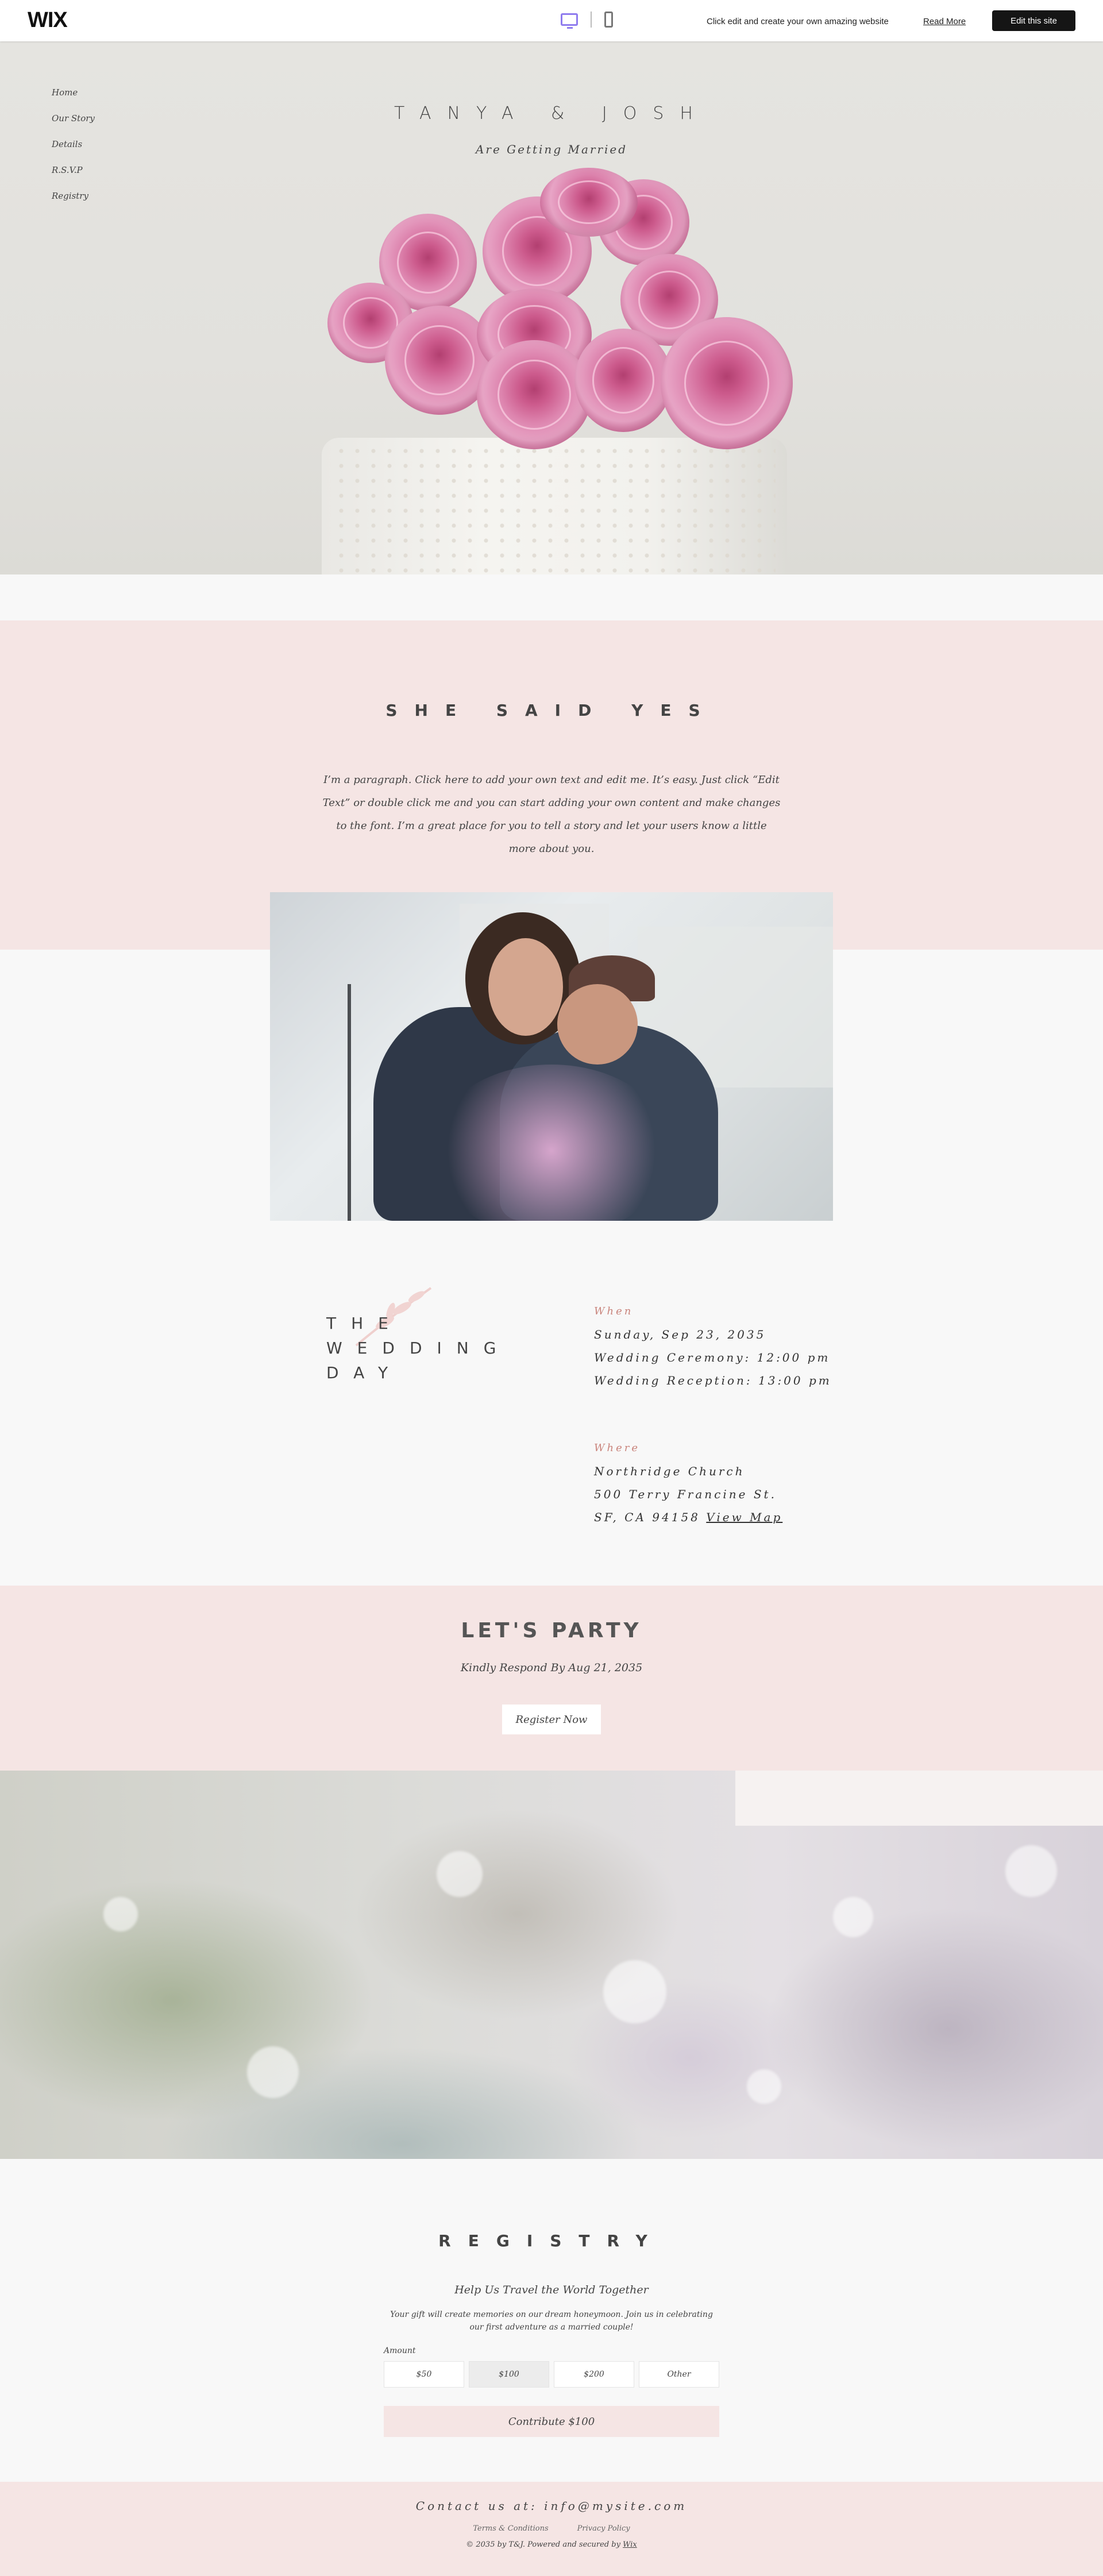 This screenshot has height=2576, width=1103. What do you see at coordinates (919, 1798) in the screenshot?
I see `foliage-top-strip` at bounding box center [919, 1798].